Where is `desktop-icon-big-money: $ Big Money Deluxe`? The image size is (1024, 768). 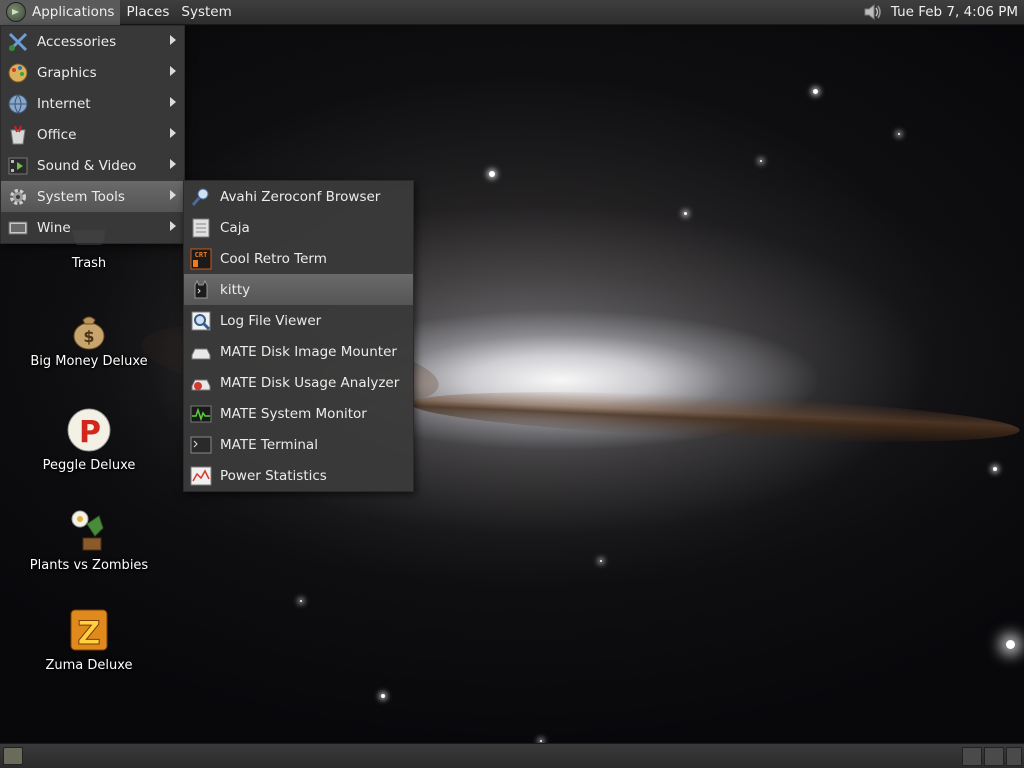
desktop-icon-big-money: $ Big Money Deluxe is located at coordinates (89, 339).